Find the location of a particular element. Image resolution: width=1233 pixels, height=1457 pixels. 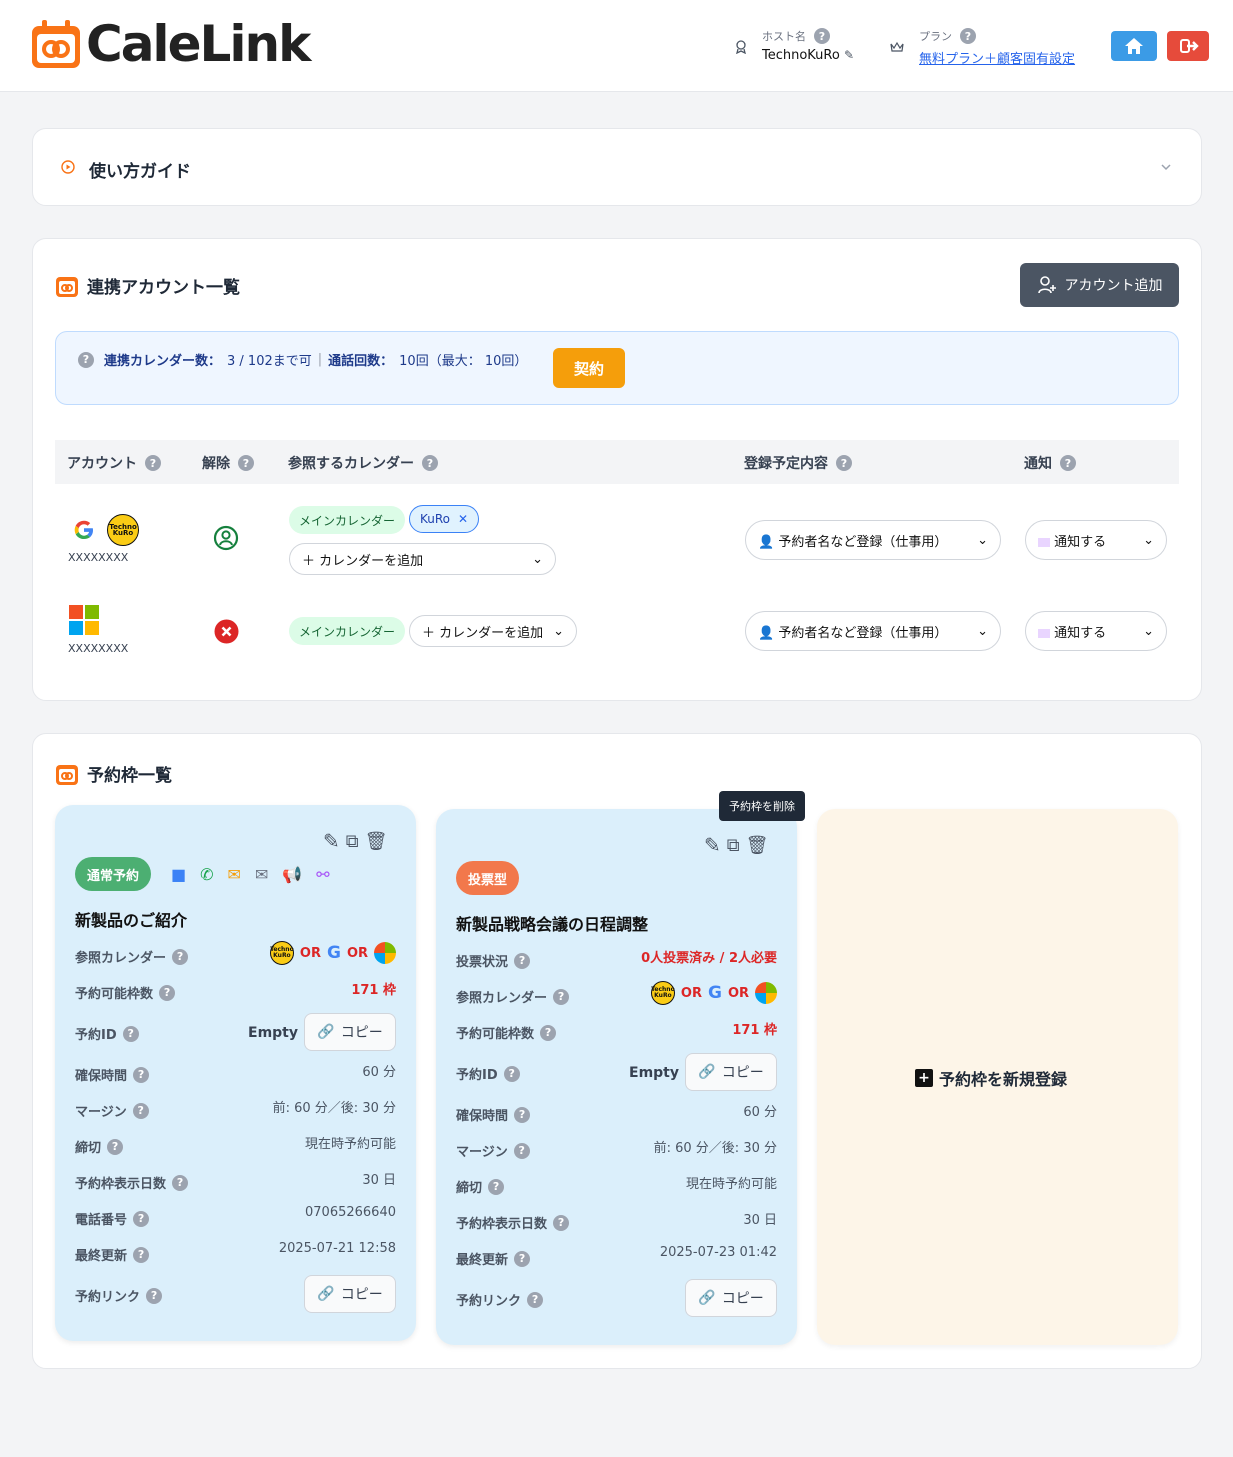

slots-section-title: 予約枠一覧 is located at coordinates (129, 776).